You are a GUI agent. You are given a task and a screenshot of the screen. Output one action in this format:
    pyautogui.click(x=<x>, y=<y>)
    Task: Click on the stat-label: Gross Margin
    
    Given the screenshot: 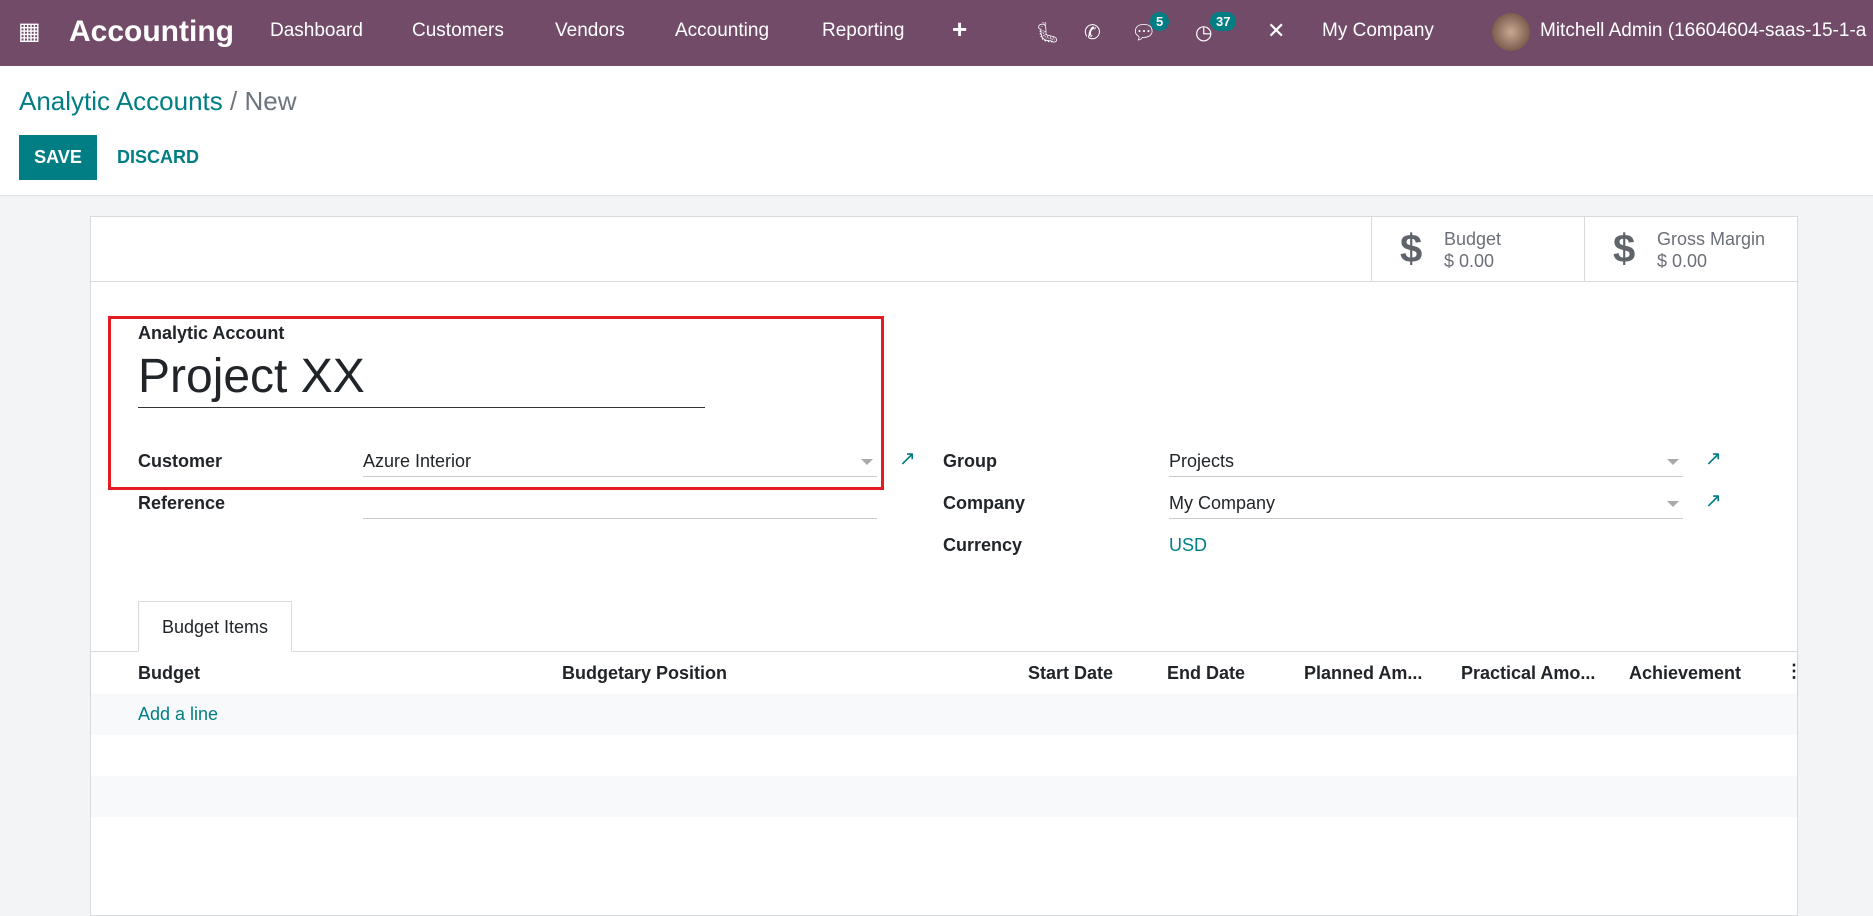 What is the action you would take?
    pyautogui.click(x=1711, y=239)
    